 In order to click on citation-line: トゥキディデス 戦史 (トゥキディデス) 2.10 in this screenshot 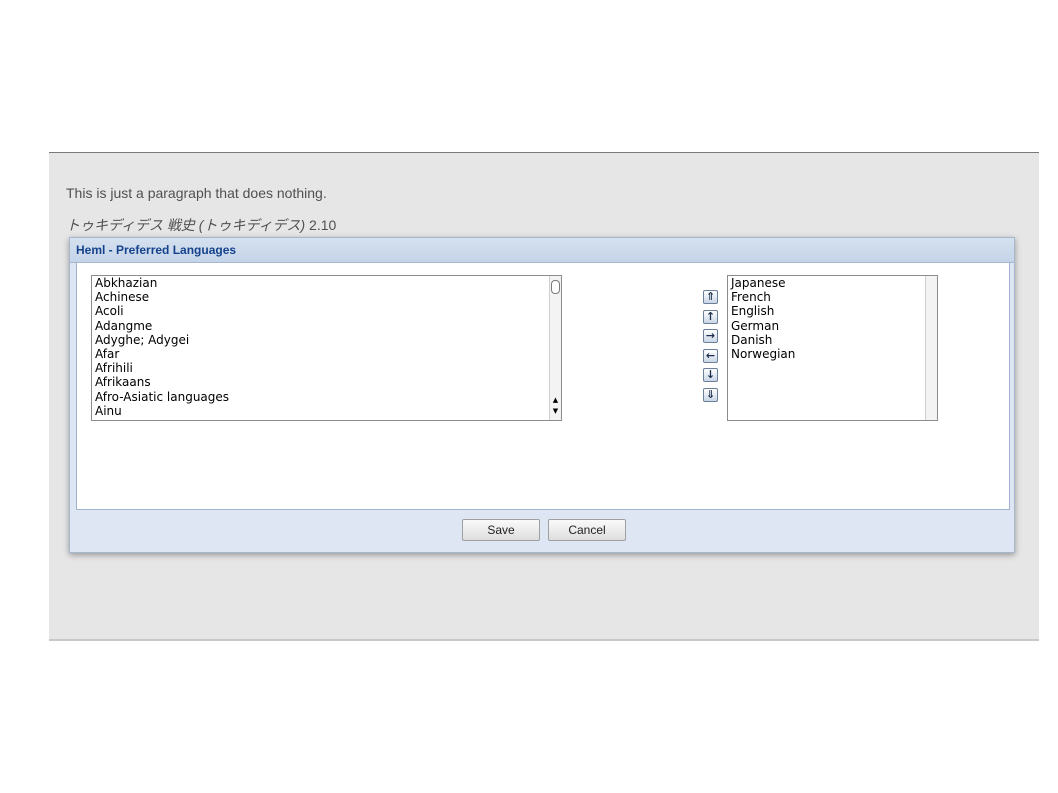, I will do `click(201, 225)`.